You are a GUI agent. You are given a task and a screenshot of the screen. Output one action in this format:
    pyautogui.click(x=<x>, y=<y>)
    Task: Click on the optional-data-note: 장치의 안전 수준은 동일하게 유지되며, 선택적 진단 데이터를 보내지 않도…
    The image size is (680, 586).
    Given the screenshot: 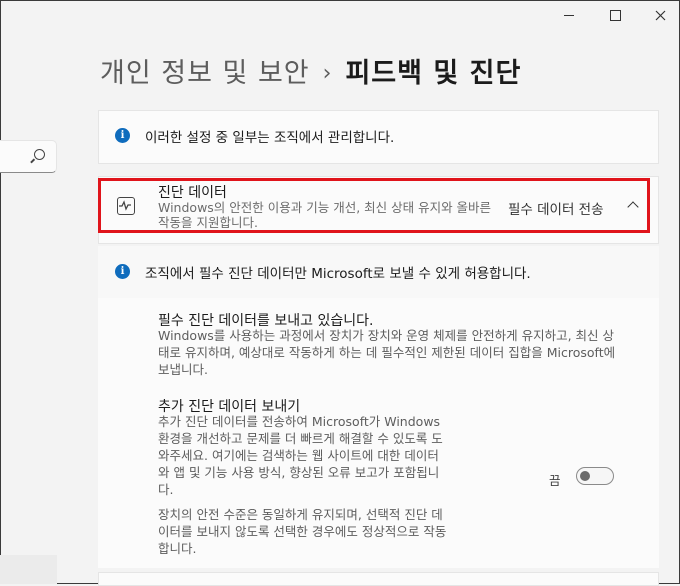 What is the action you would take?
    pyautogui.click(x=302, y=531)
    